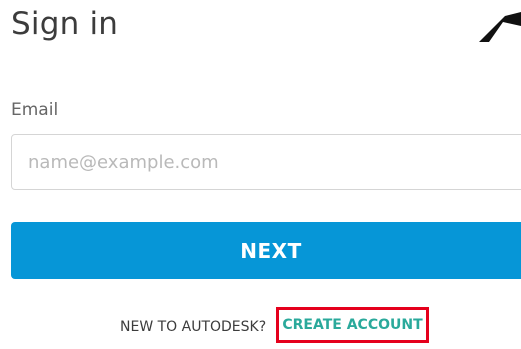 The image size is (521, 349). Describe the element at coordinates (352, 325) in the screenshot. I see `create-account-link: CREATE ACCOUNT` at that location.